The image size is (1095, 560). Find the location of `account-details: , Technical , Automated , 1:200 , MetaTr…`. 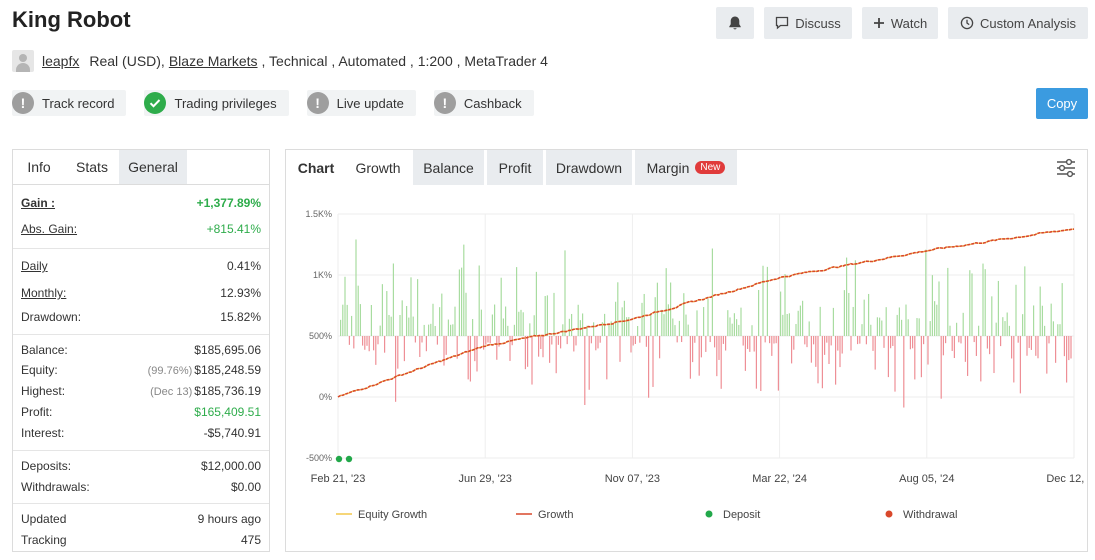

account-details: , Technical , Automated , 1:200 , MetaTr… is located at coordinates (404, 61).